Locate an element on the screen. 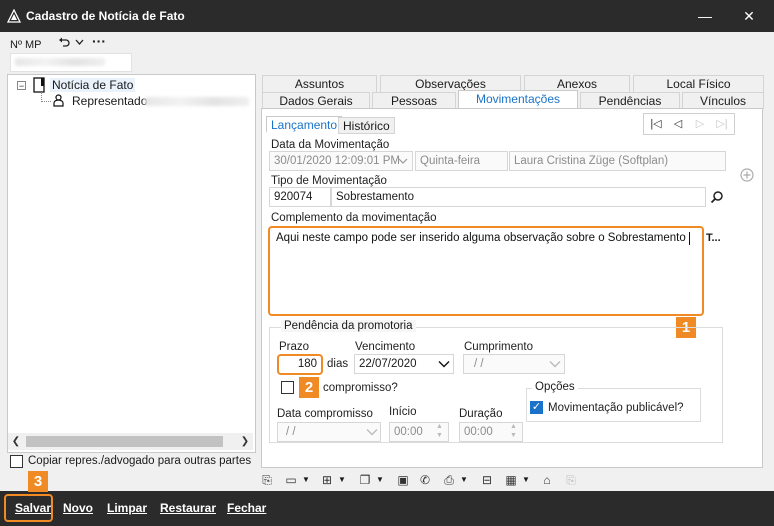 This screenshot has width=774, height=526. compromisso-label: compromisso? is located at coordinates (360, 388).